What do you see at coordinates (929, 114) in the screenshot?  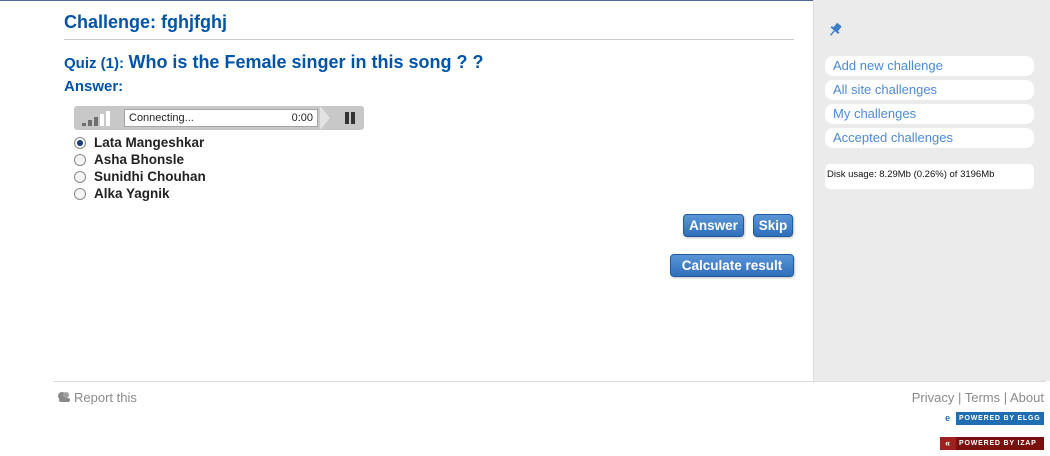 I see `sidebar-item-my-challenges: My challenges` at bounding box center [929, 114].